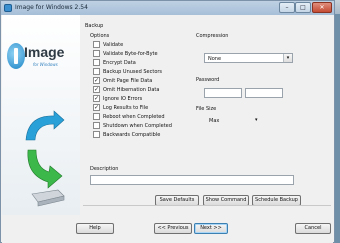  I want to click on password-confirm-field, so click(264, 93).